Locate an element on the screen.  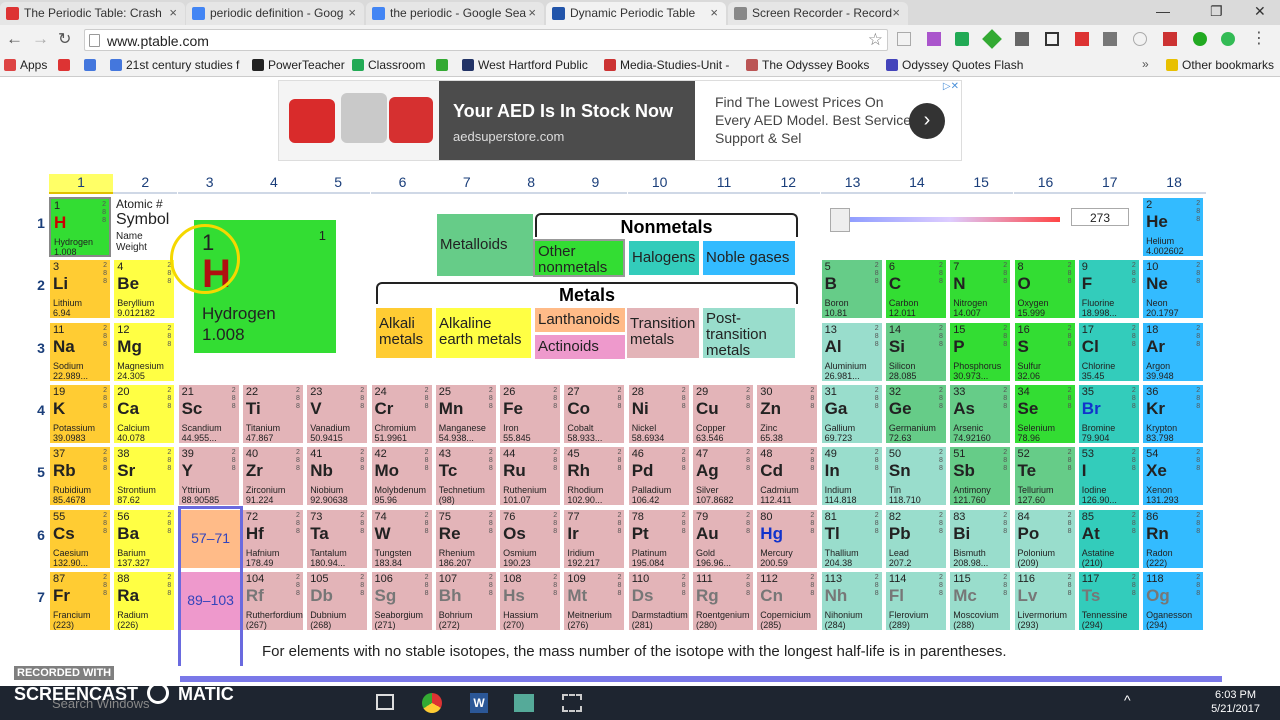
bookmark-item: Odyssey Quotes Flash is located at coordinates (954, 65).